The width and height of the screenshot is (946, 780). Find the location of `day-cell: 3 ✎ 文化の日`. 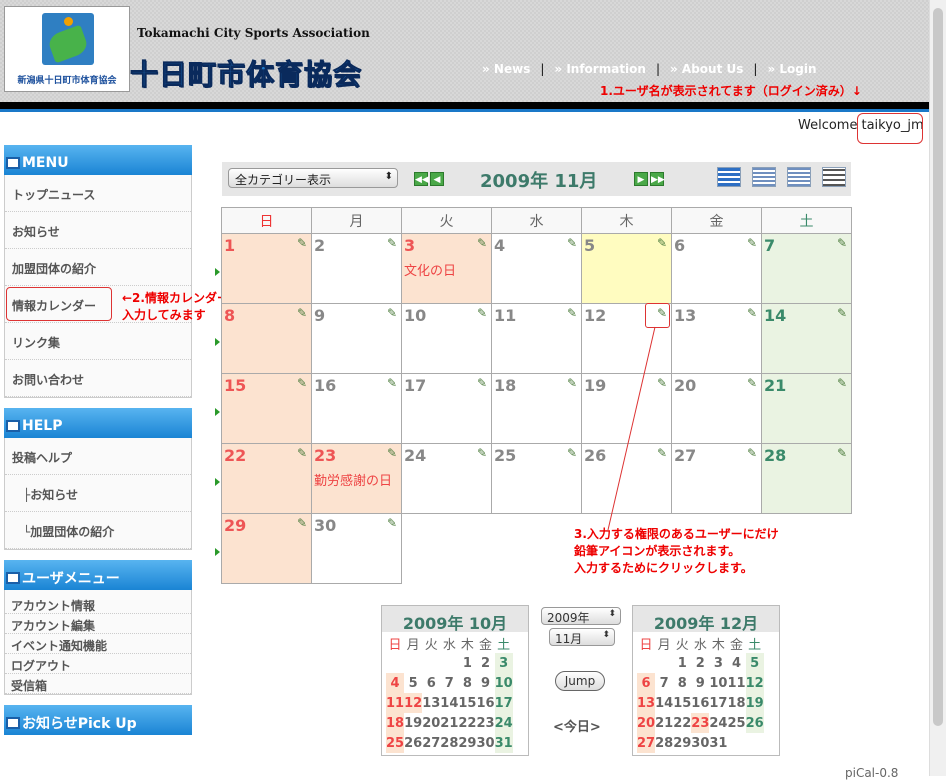

day-cell: 3 ✎ 文化の日 is located at coordinates (446, 268).